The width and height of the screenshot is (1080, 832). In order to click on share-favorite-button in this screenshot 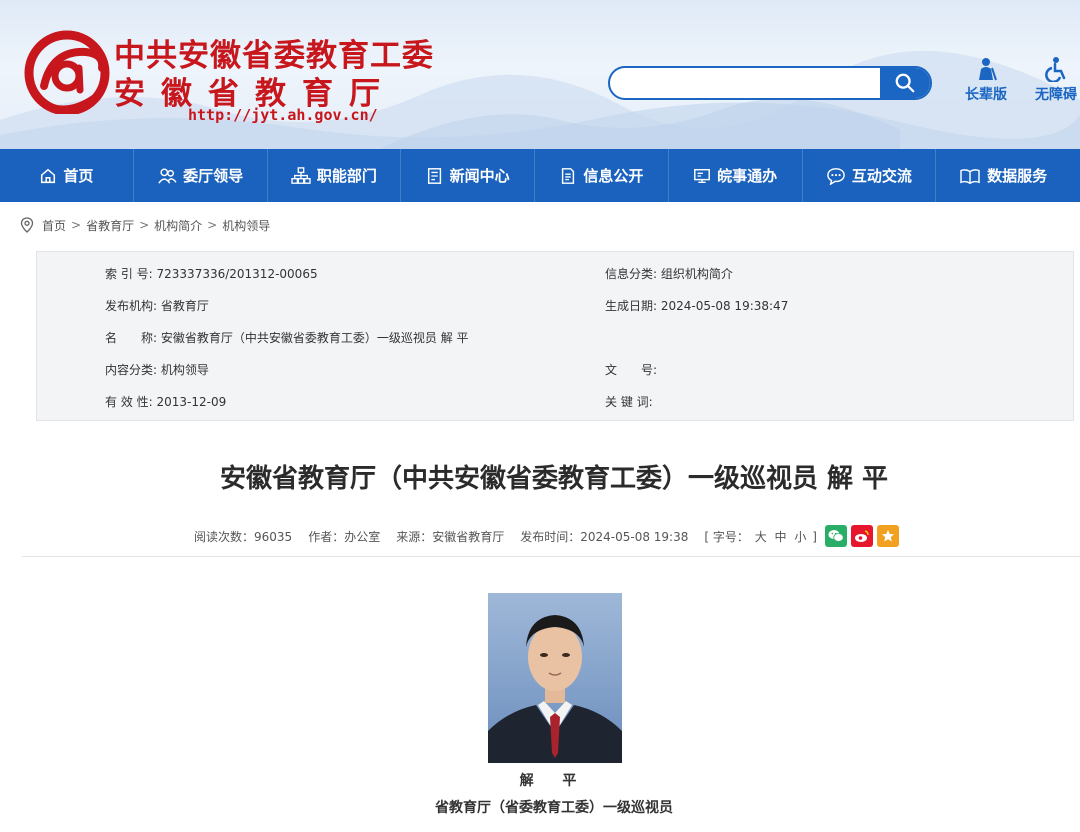, I will do `click(887, 536)`.